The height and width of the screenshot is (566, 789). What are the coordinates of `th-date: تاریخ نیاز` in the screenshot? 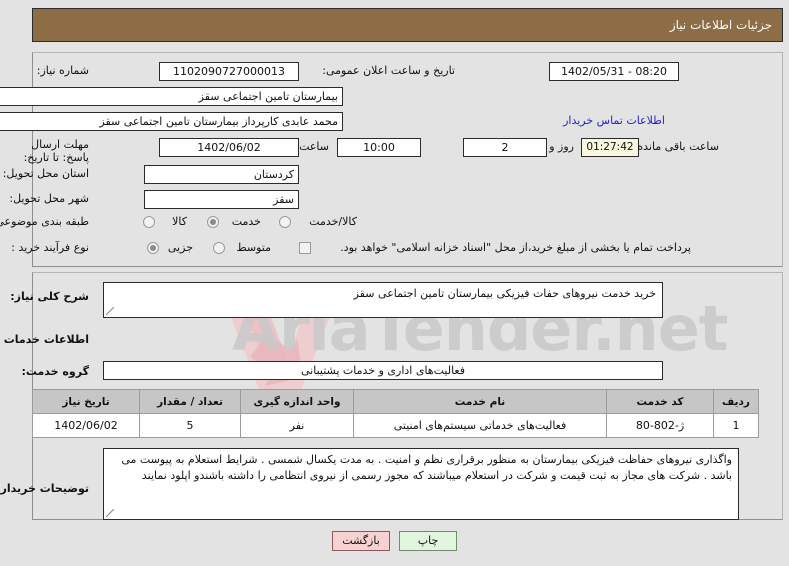 It's located at (86, 401).